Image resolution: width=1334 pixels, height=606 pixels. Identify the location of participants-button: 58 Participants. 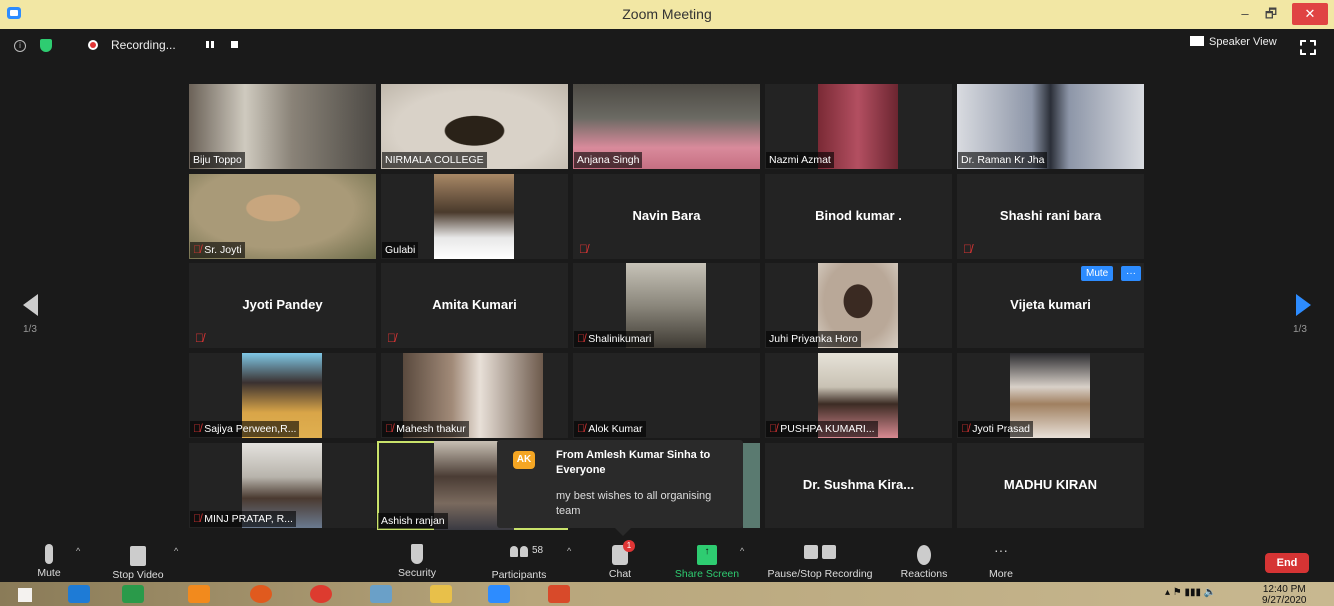
(519, 561).